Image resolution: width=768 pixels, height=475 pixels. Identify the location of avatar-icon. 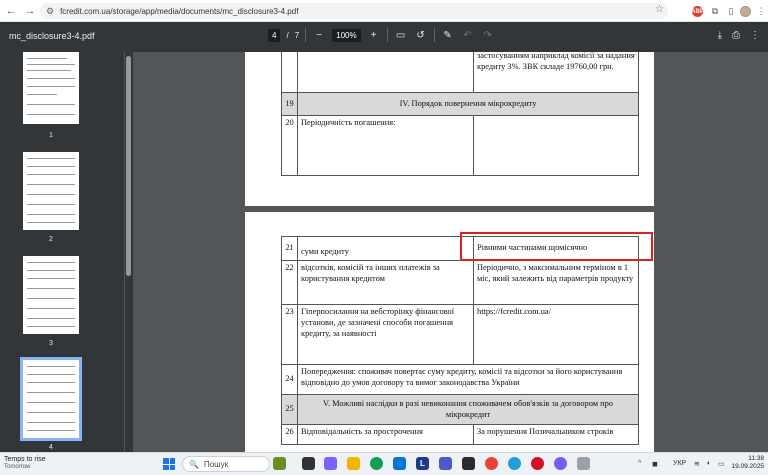
(745, 11).